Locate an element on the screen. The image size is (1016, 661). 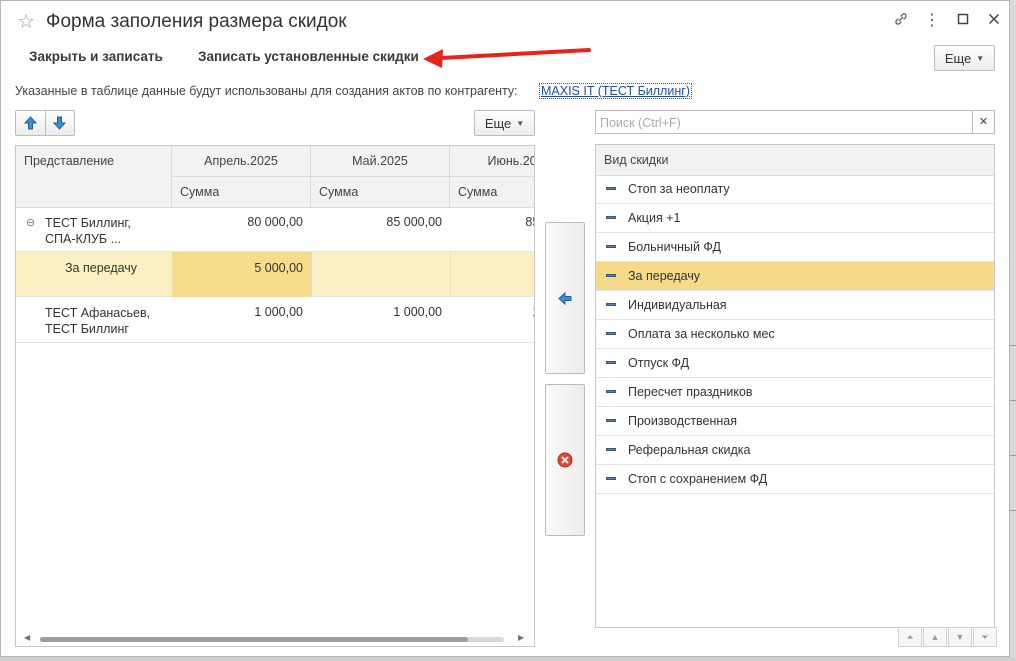
scroll-right-icon: ▶ is located at coordinates (521, 637).